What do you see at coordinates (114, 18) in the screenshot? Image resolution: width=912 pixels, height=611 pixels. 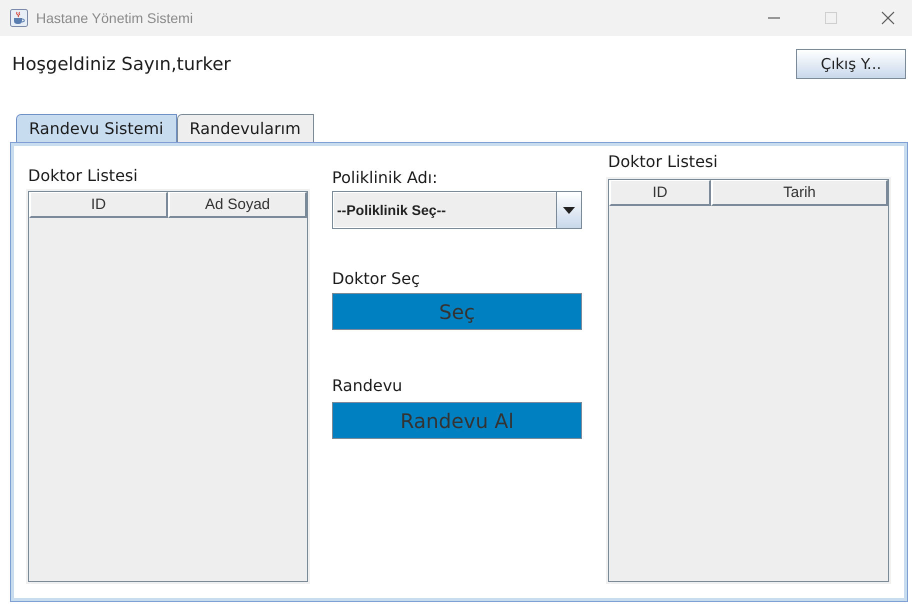 I see `window-title: Hastane Yönetim Sistemi` at bounding box center [114, 18].